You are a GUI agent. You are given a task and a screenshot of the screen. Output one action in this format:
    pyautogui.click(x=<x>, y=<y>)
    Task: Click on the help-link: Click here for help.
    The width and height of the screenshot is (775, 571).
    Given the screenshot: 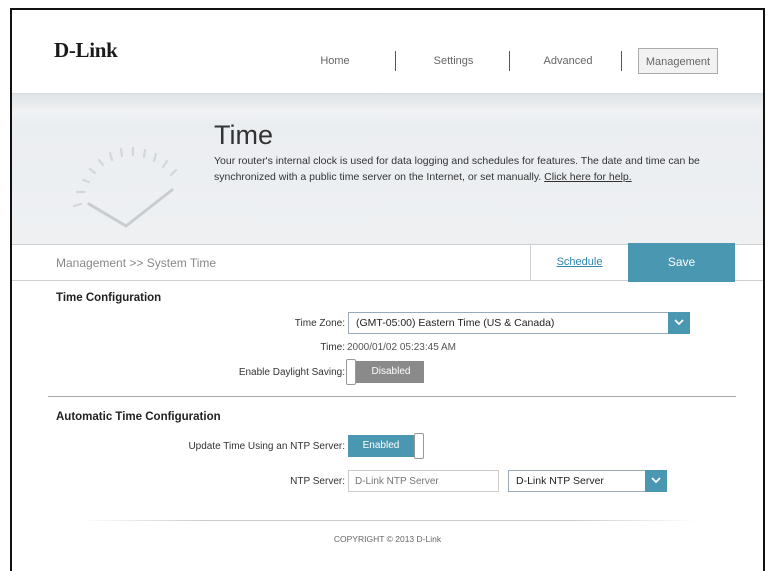 What is the action you would take?
    pyautogui.click(x=588, y=177)
    